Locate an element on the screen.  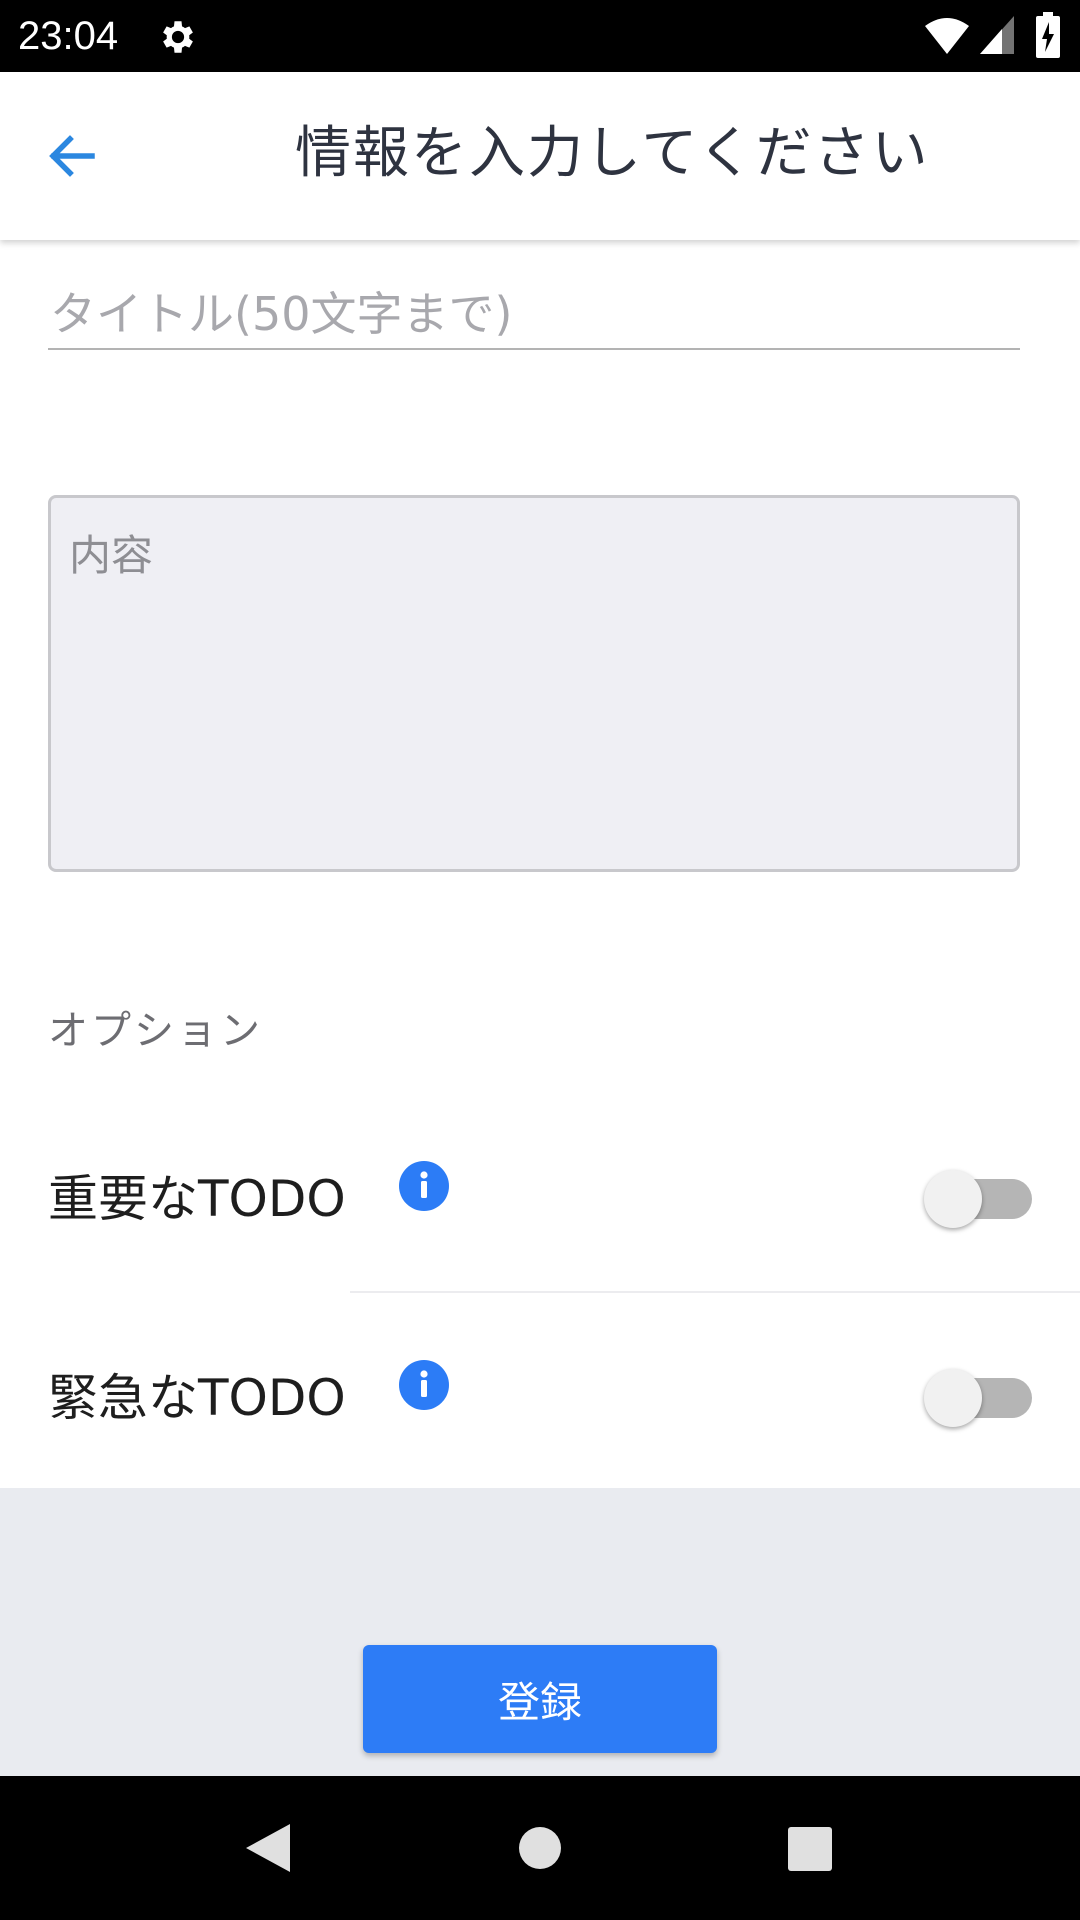
wifi-icon is located at coordinates (947, 36).